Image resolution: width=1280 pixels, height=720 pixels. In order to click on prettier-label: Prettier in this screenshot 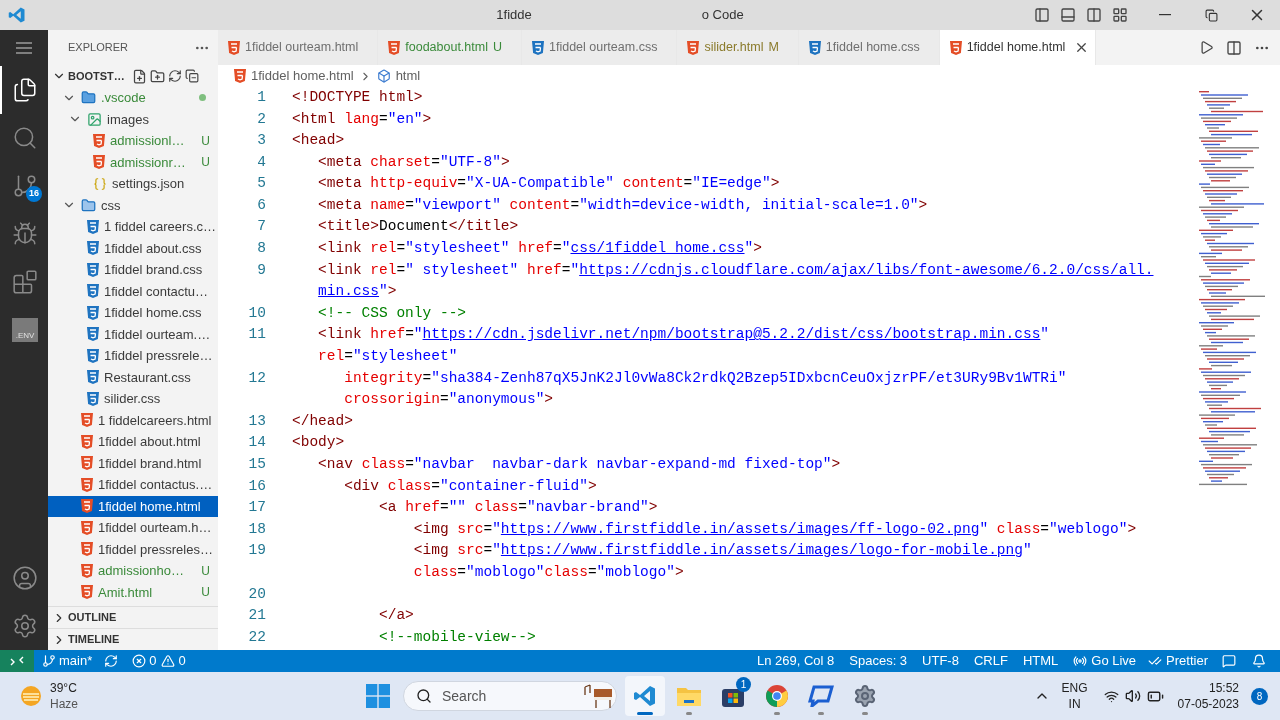, I will do `click(1187, 661)`.